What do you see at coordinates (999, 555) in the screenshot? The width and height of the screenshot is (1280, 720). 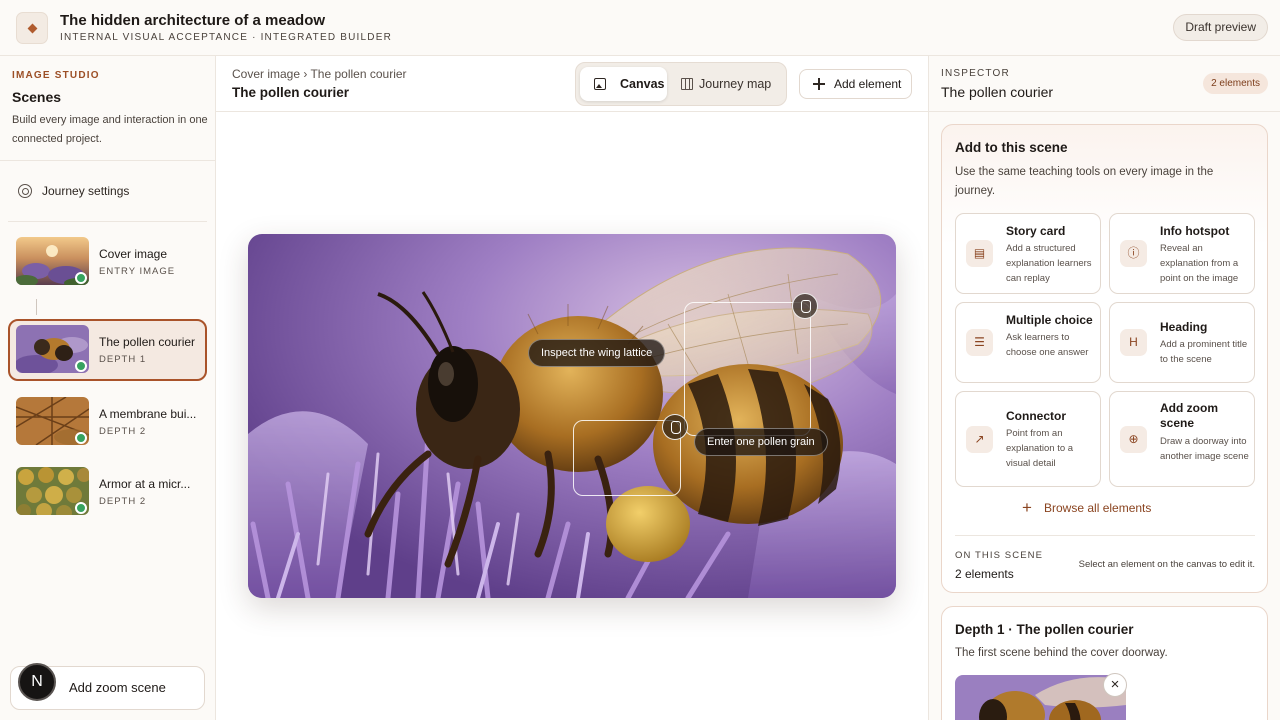 I see `on-scene-label: ON THIS SCENE` at bounding box center [999, 555].